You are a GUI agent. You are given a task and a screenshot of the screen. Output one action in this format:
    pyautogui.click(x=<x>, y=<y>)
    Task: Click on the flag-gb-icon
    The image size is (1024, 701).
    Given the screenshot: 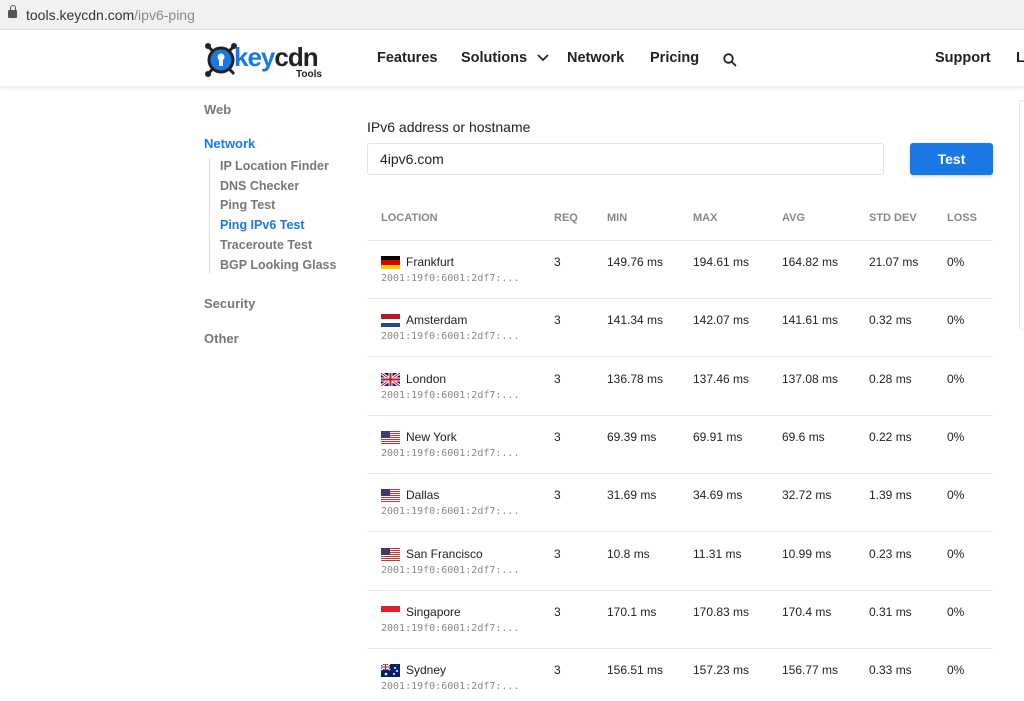 What is the action you would take?
    pyautogui.click(x=390, y=379)
    